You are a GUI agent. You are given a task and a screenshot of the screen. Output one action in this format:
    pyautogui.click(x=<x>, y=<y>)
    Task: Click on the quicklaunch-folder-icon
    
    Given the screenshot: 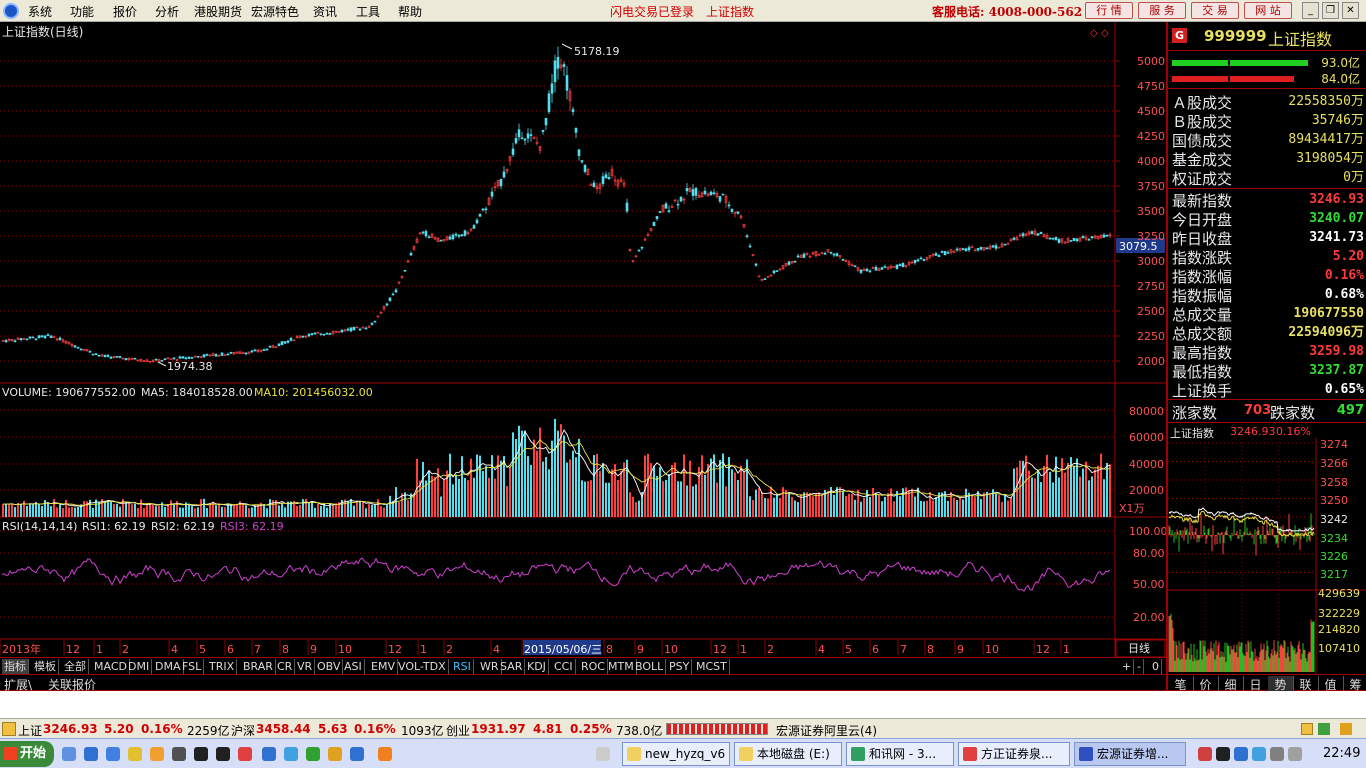 What is the action you would take?
    pyautogui.click(x=69, y=754)
    